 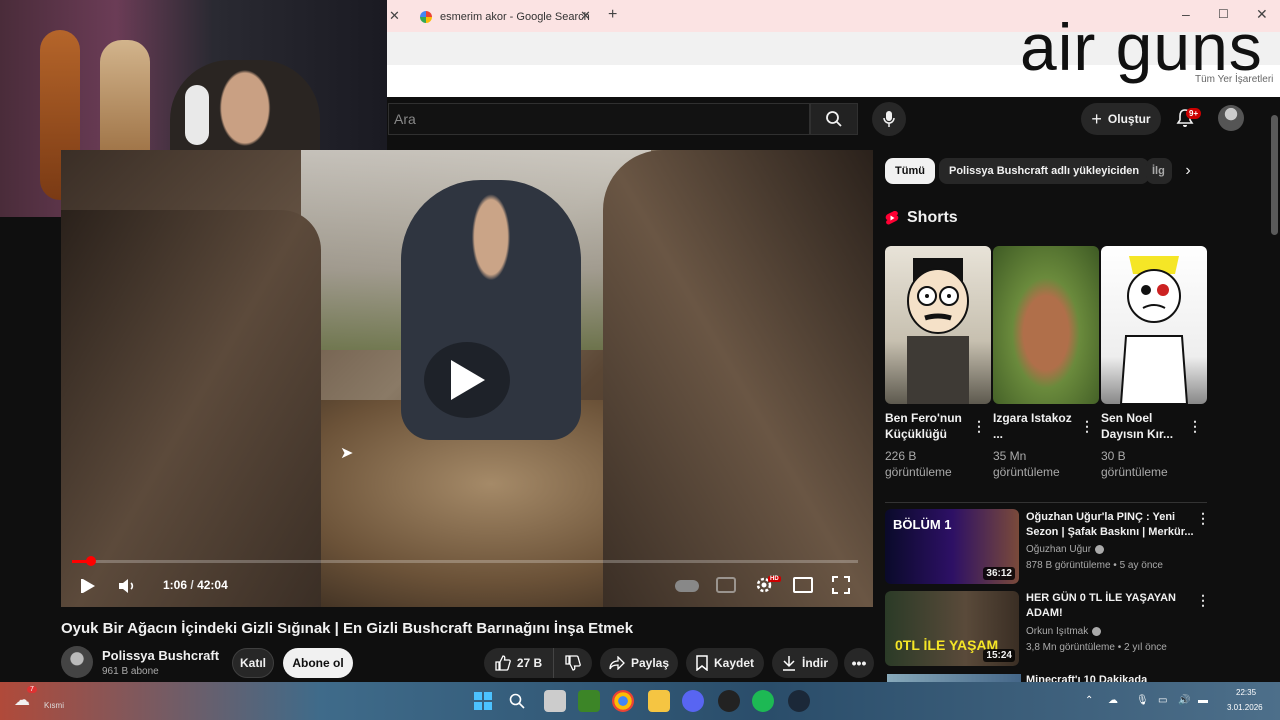 I want to click on create-button: + Oluştur, so click(x=1121, y=119).